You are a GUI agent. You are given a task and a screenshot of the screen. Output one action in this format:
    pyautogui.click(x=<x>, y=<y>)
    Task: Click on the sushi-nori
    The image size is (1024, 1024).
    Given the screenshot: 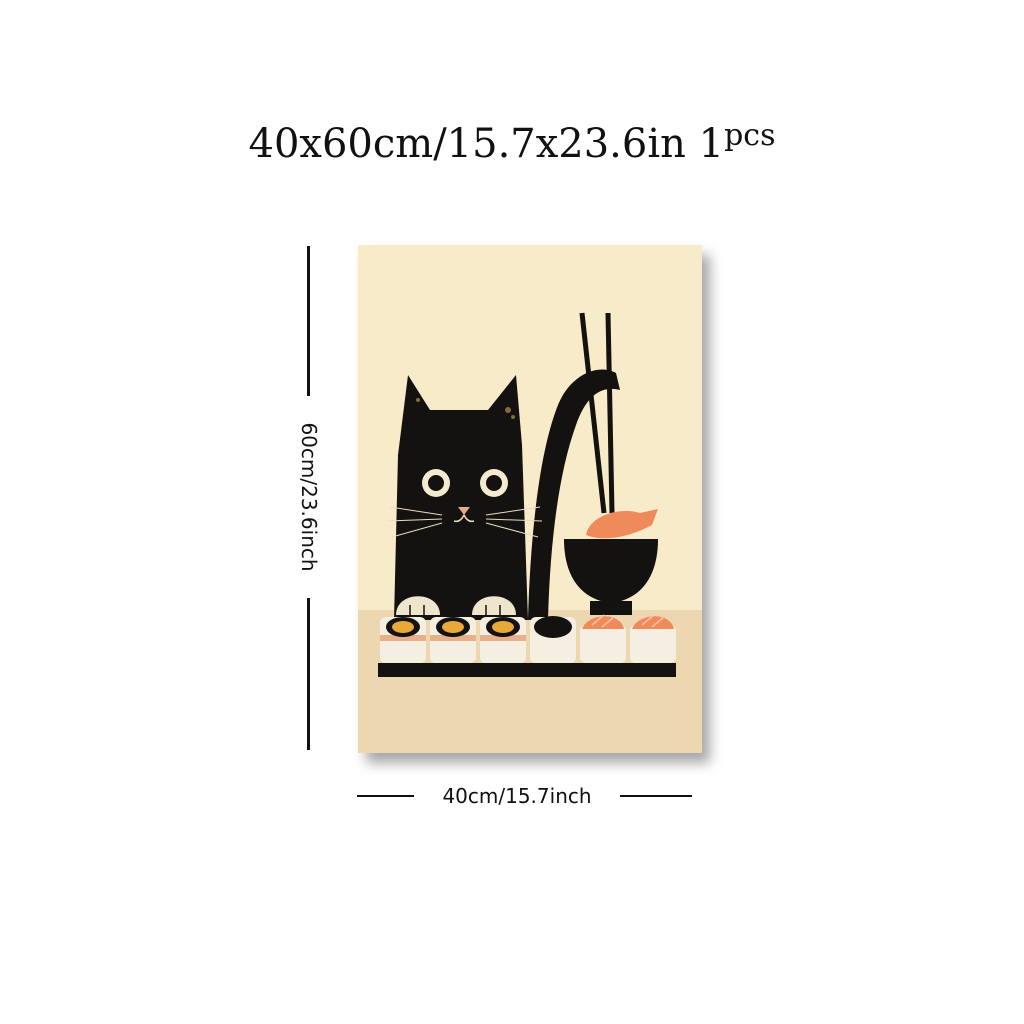 What is the action you would take?
    pyautogui.click(x=553, y=639)
    